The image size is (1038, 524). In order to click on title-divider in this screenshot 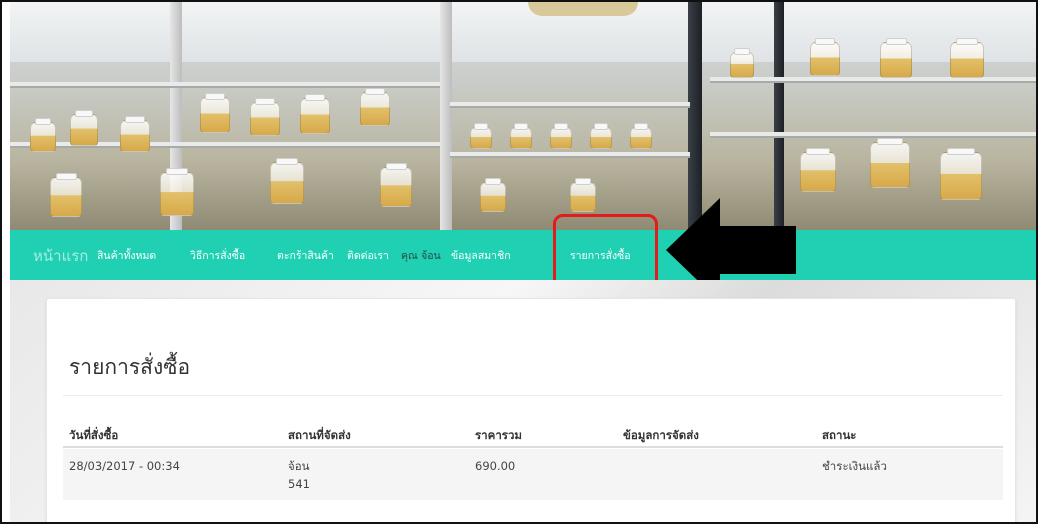, I will do `click(533, 395)`.